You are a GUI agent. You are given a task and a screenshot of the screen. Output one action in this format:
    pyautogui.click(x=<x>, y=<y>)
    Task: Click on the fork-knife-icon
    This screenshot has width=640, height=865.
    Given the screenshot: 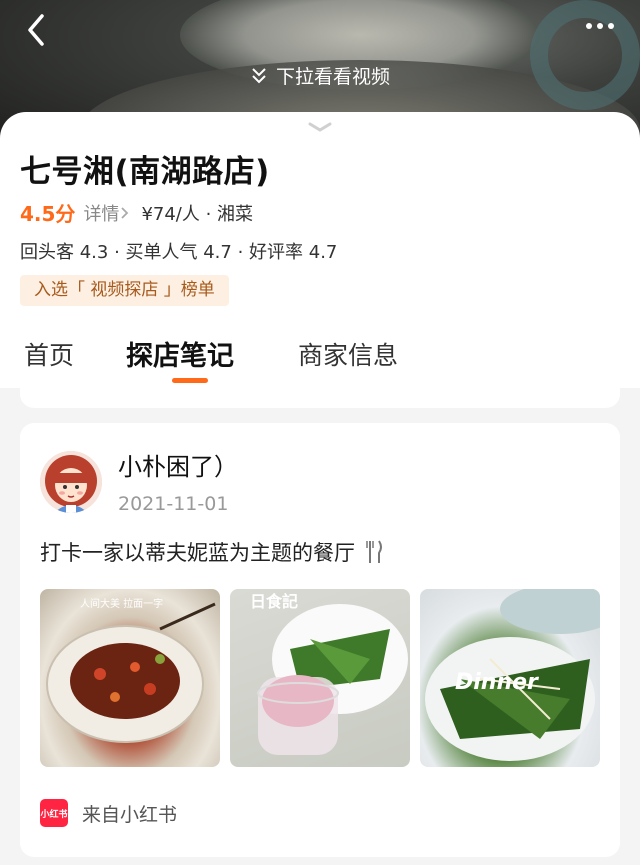 What is the action you would take?
    pyautogui.click(x=374, y=551)
    